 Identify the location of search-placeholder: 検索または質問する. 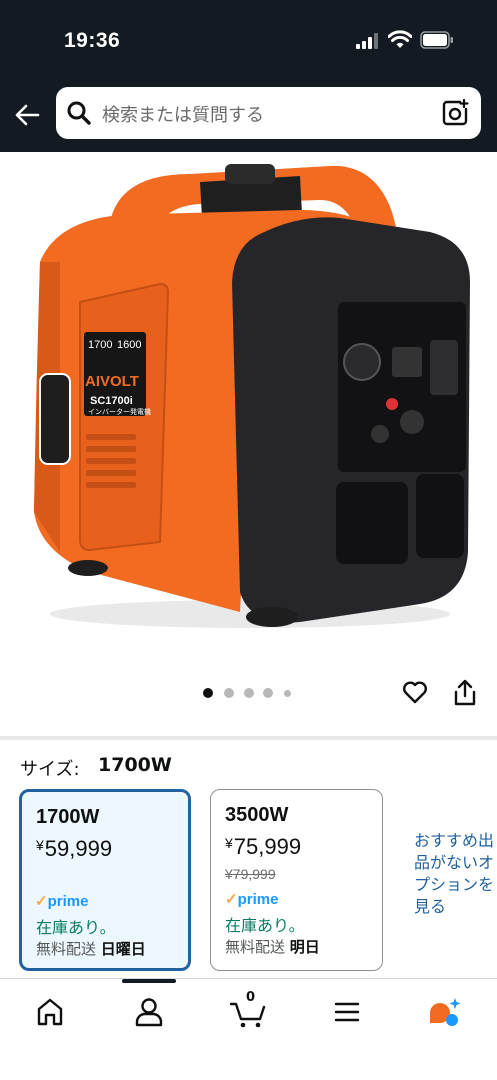
(183, 115).